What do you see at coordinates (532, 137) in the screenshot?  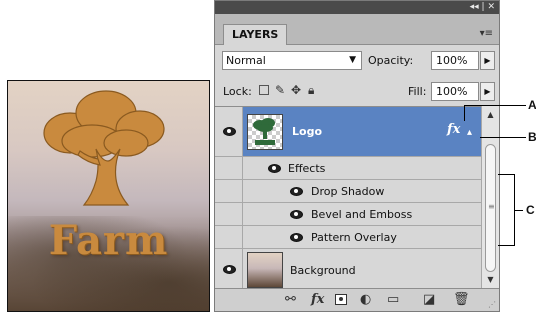 I see `callout-label-b: B` at bounding box center [532, 137].